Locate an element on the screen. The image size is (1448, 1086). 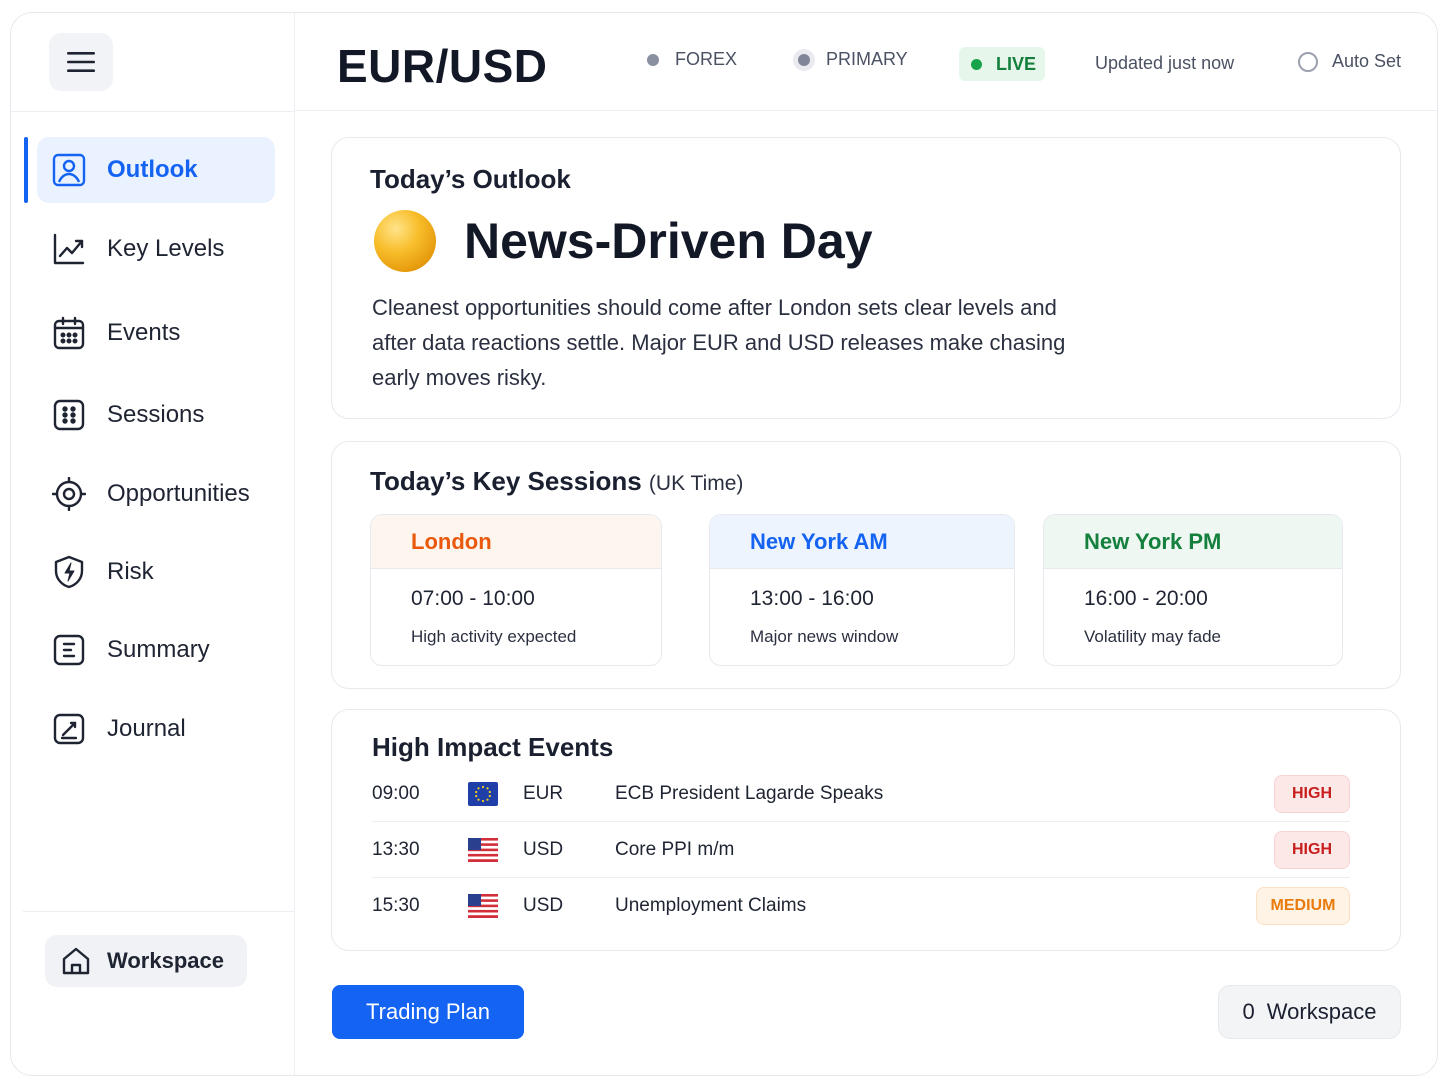
outlook-headline: News-Driven Day is located at coordinates (668, 241).